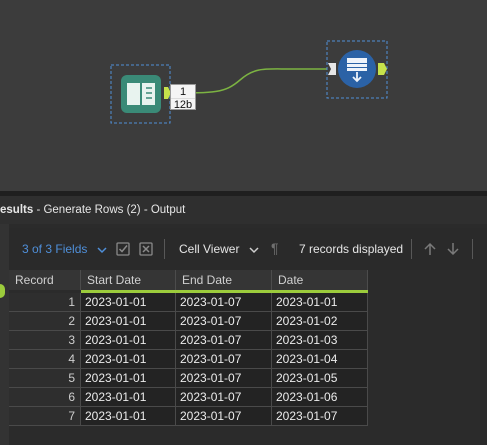  What do you see at coordinates (55, 249) in the screenshot?
I see `fields-label: 3 of 3 Fields` at bounding box center [55, 249].